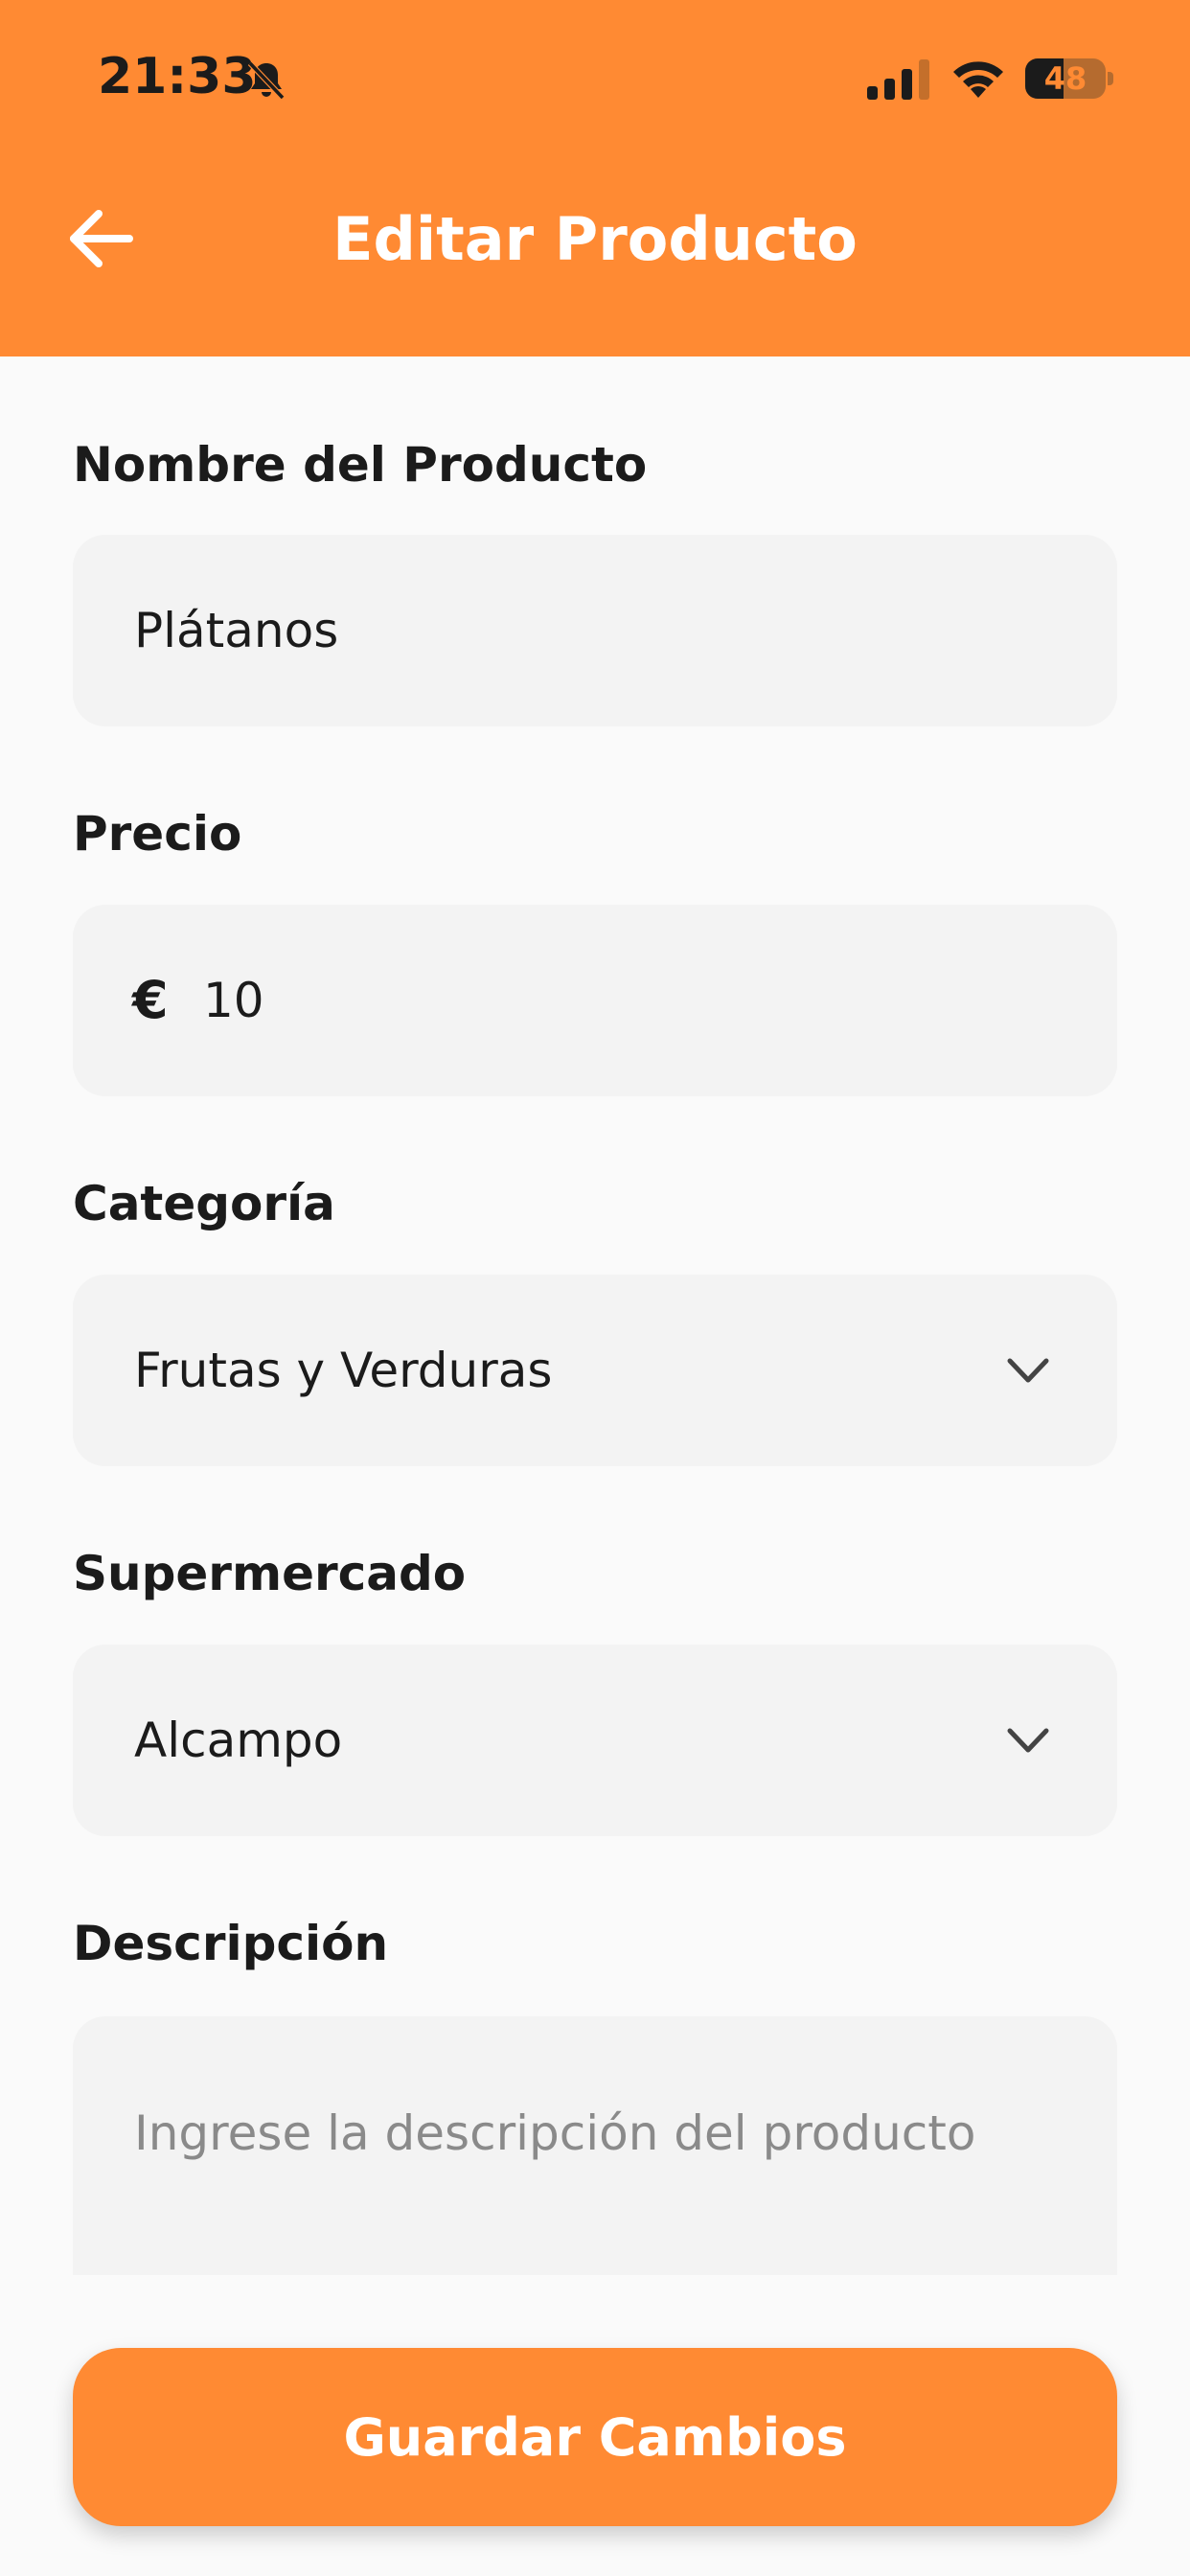  Describe the element at coordinates (978, 79) in the screenshot. I see `wifi-icon` at that location.